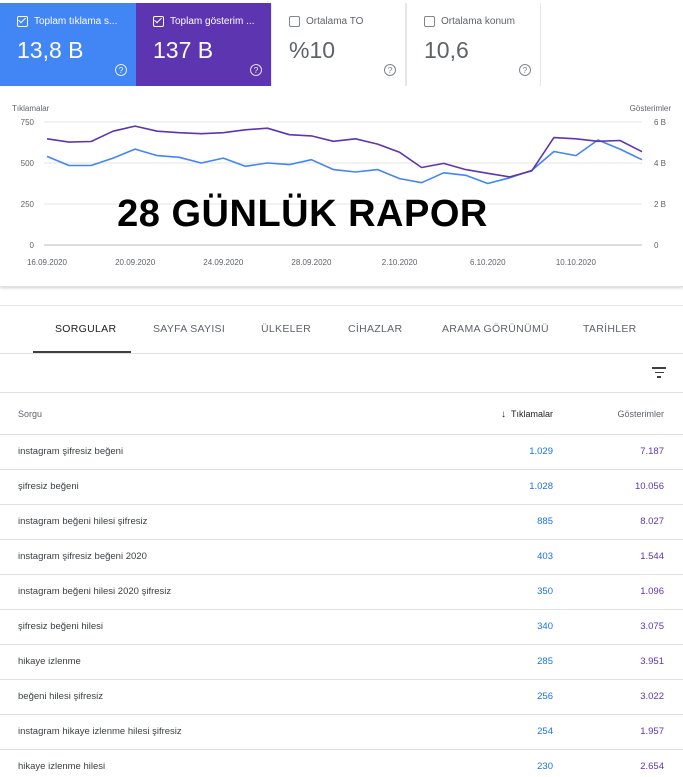 This screenshot has width=683, height=777. Describe the element at coordinates (652, 766) in the screenshot. I see `cell-impressions: 2.654` at that location.